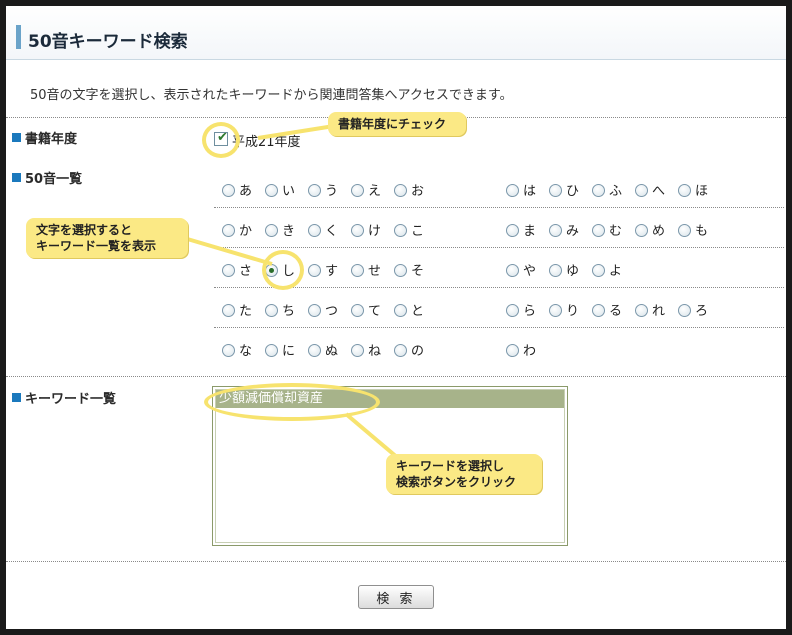  Describe the element at coordinates (366, 229) in the screenshot. I see `kana-radio-option: け` at that location.